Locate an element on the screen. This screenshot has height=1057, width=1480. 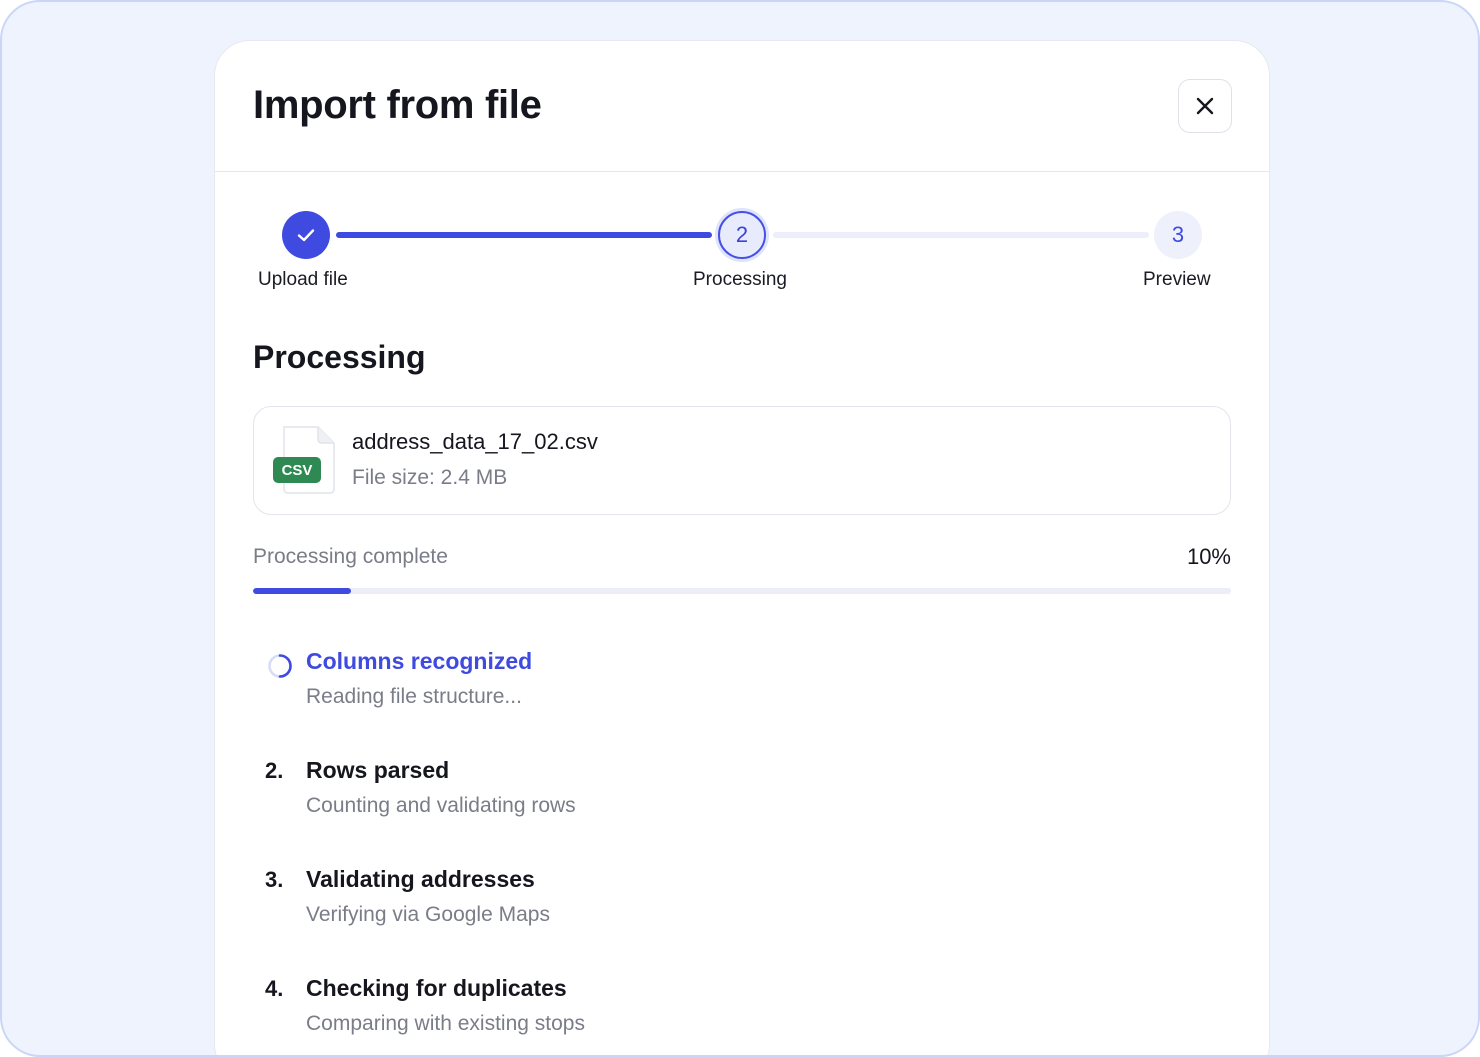
progress-bar is located at coordinates (742, 591).